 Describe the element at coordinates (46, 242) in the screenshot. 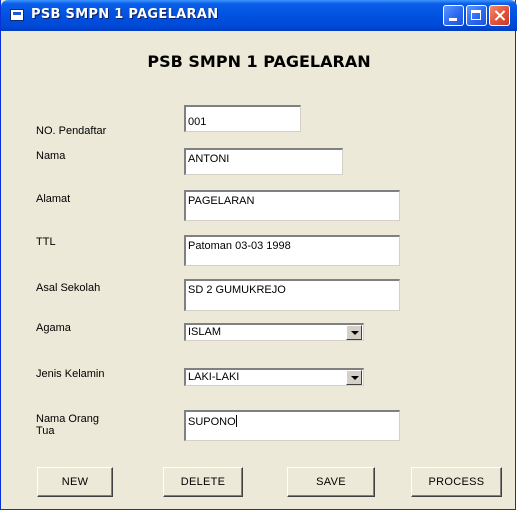

I see `label-ttl: TTL` at that location.